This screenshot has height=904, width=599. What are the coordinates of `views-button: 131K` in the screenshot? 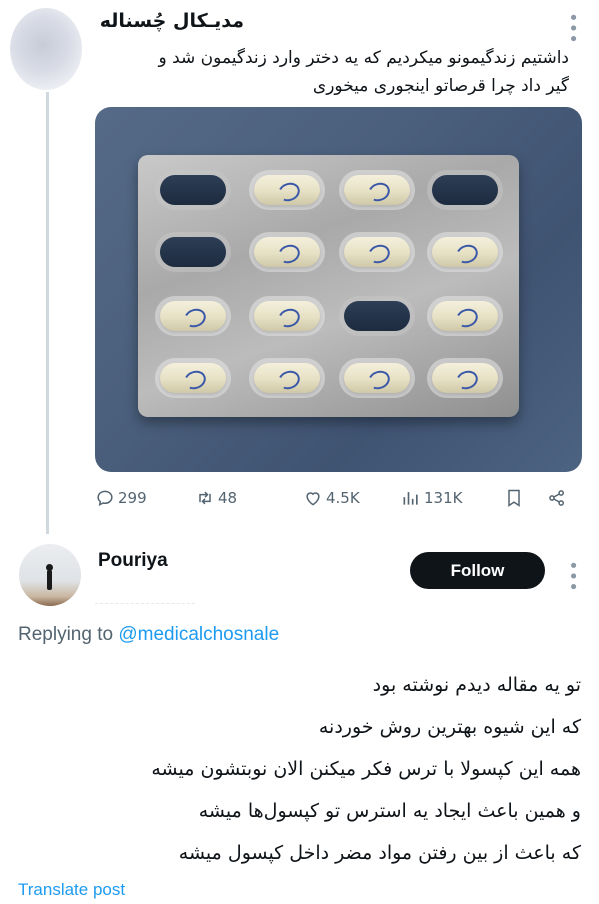 It's located at (431, 498).